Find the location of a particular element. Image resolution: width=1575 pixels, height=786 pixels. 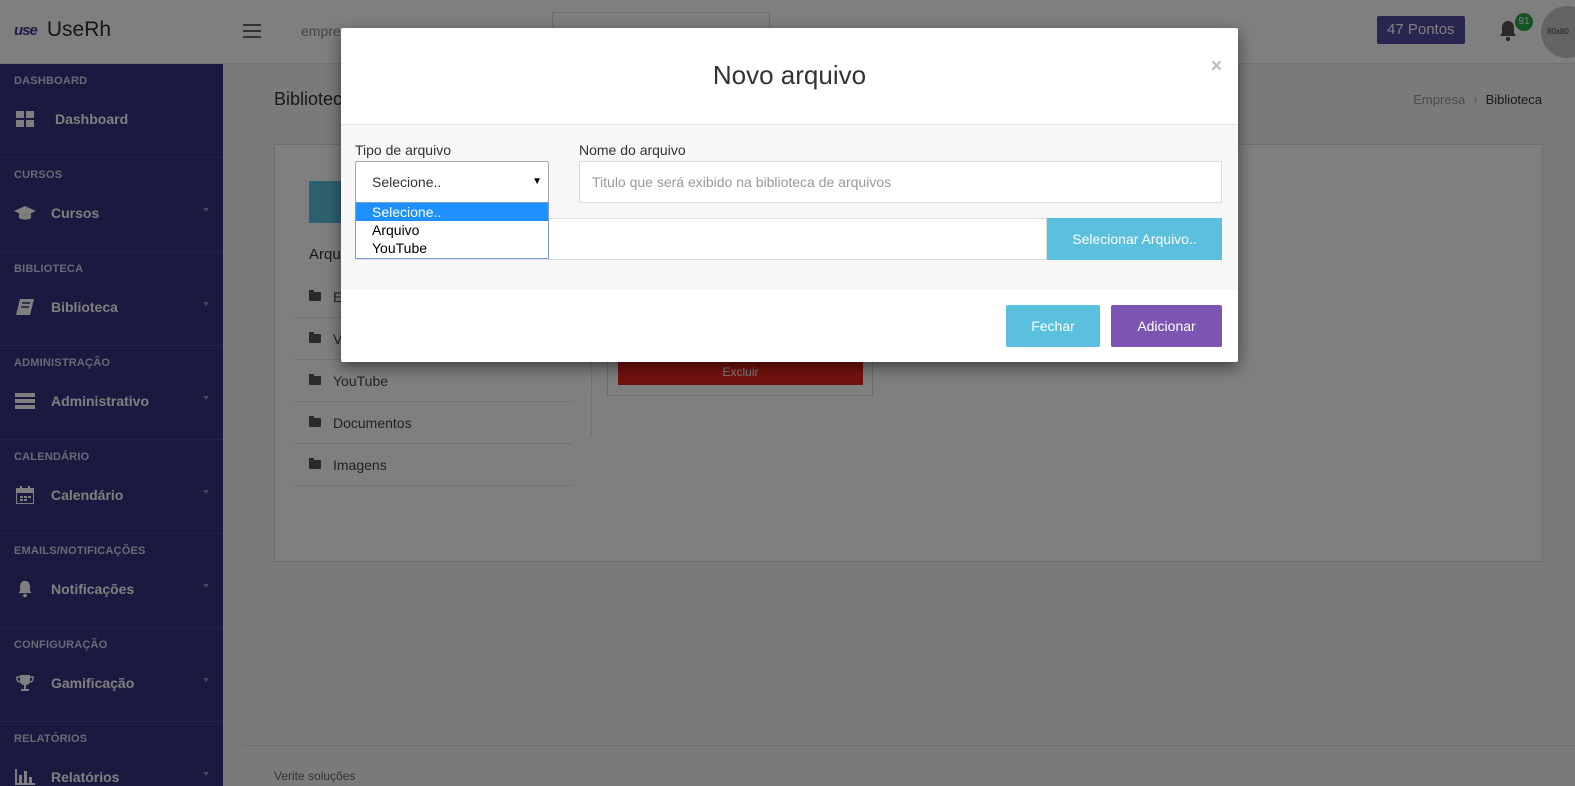

modal-header: Novo arquivo × is located at coordinates (789, 76).